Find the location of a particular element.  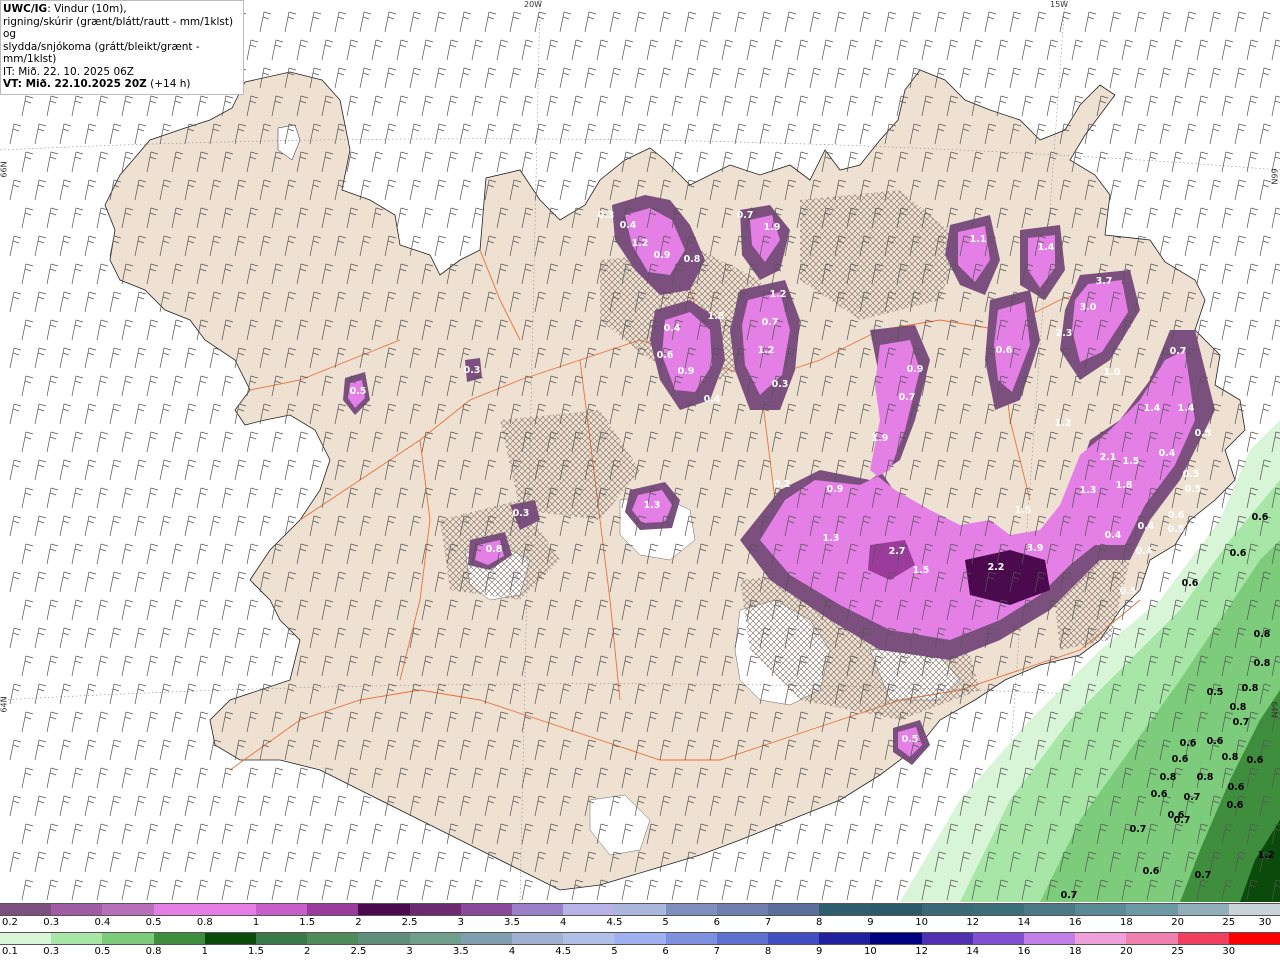

snow-value: 0.3 is located at coordinates (606, 215).